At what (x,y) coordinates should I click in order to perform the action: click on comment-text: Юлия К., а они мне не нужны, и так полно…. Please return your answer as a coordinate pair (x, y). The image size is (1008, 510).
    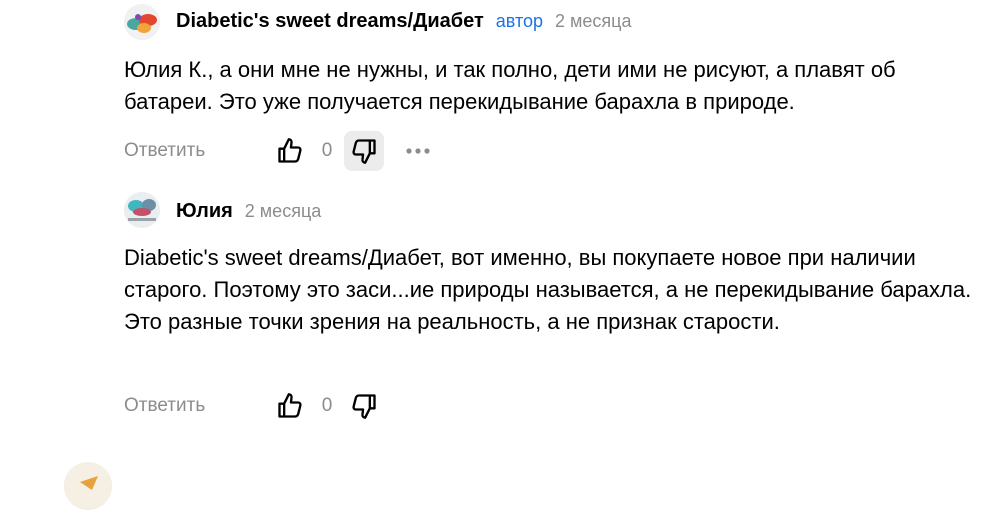
    Looking at the image, I should click on (510, 85).